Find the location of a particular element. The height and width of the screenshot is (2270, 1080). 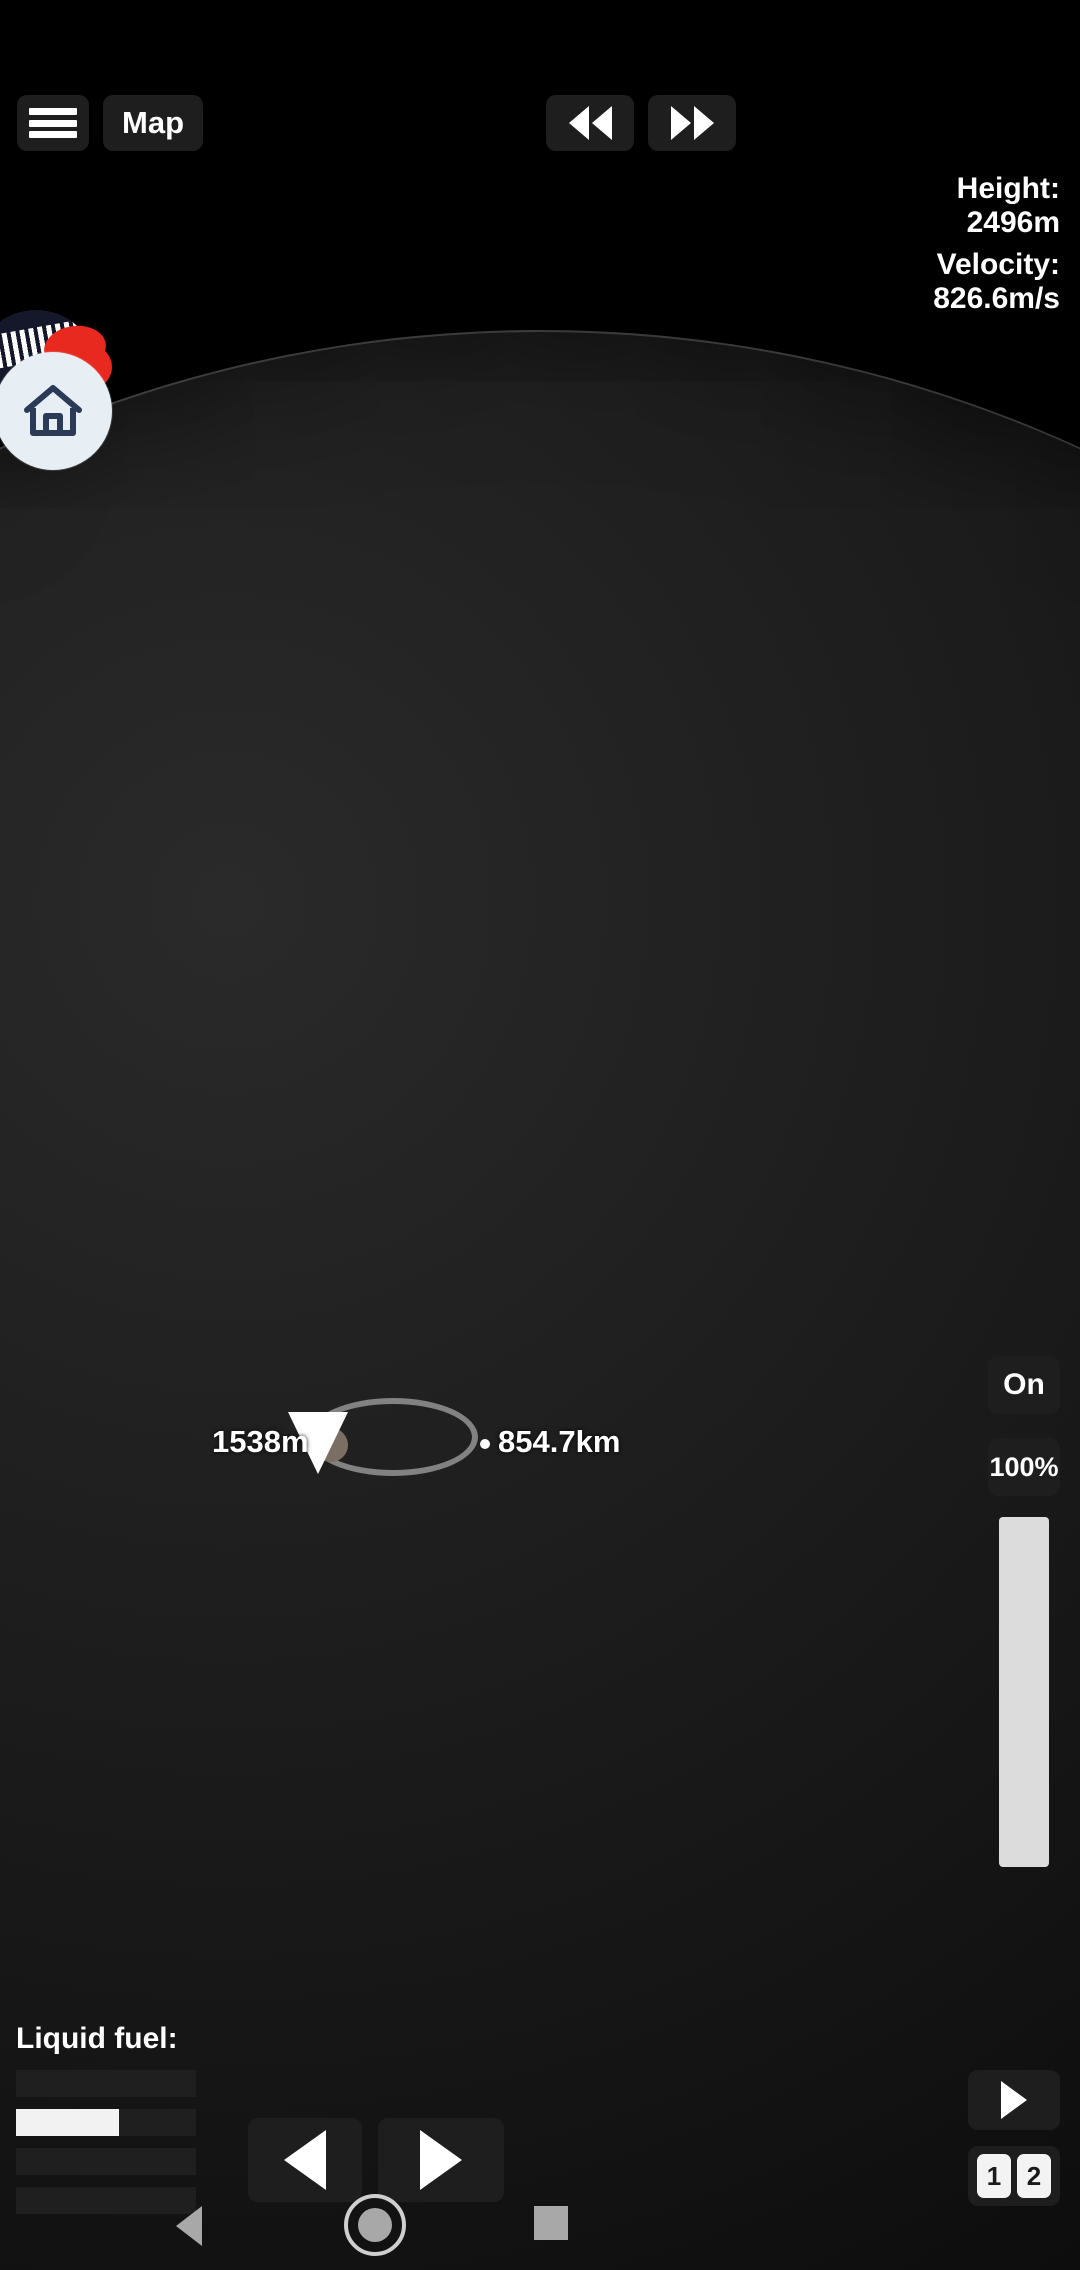

rotate-left-button is located at coordinates (305, 2160).